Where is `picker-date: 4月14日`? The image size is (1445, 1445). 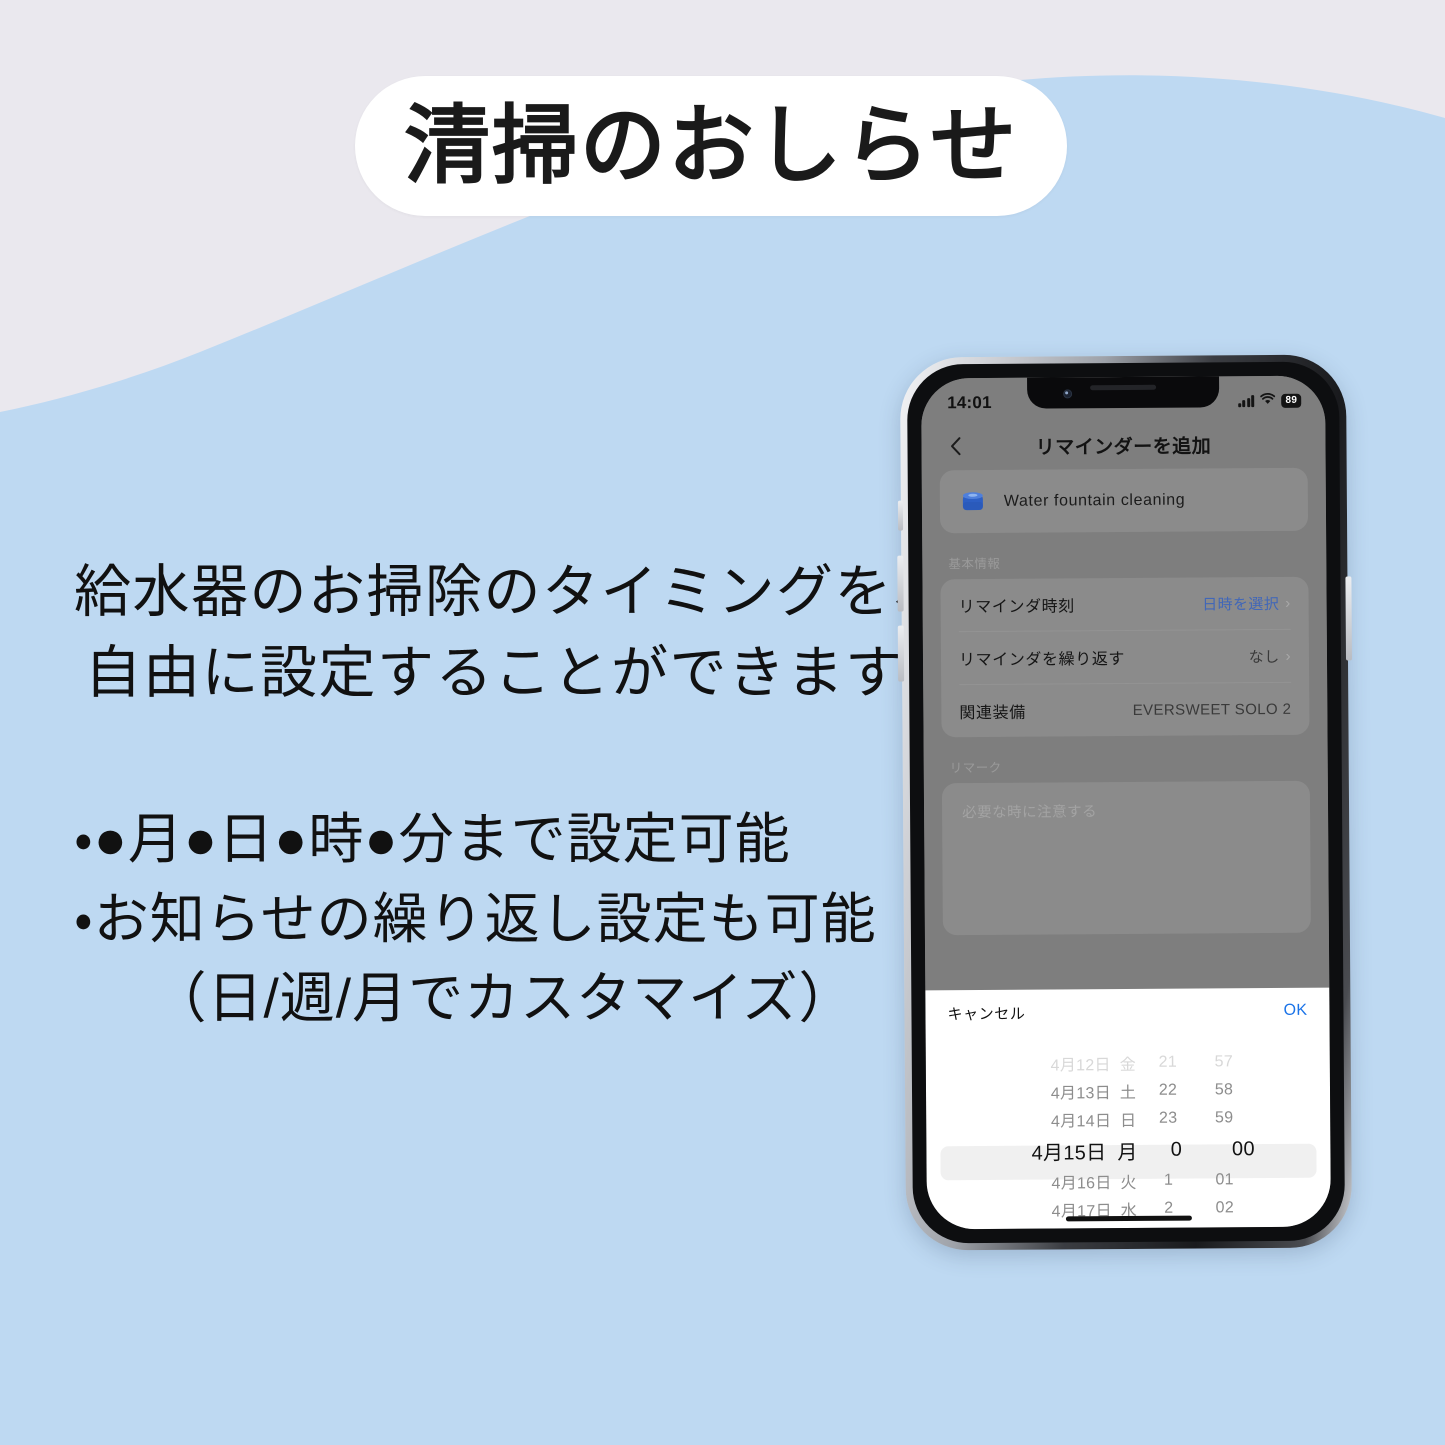 picker-date: 4月14日 is located at coordinates (1081, 1122).